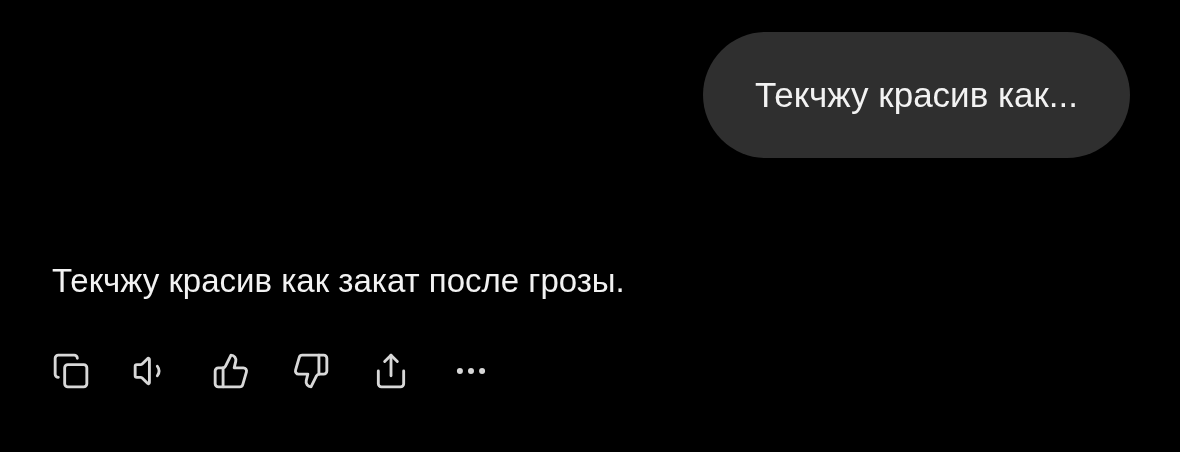  What do you see at coordinates (231, 371) in the screenshot?
I see `thumbs-up-icon` at bounding box center [231, 371].